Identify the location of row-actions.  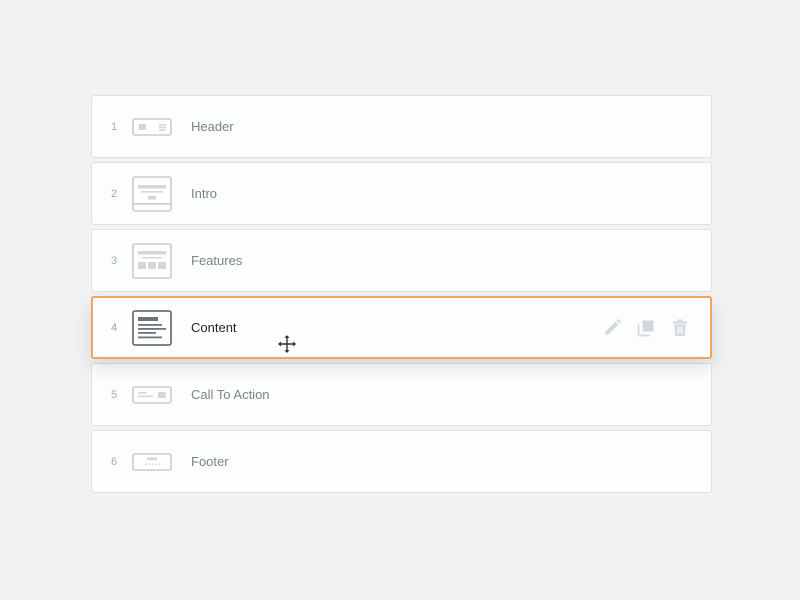
(646, 327).